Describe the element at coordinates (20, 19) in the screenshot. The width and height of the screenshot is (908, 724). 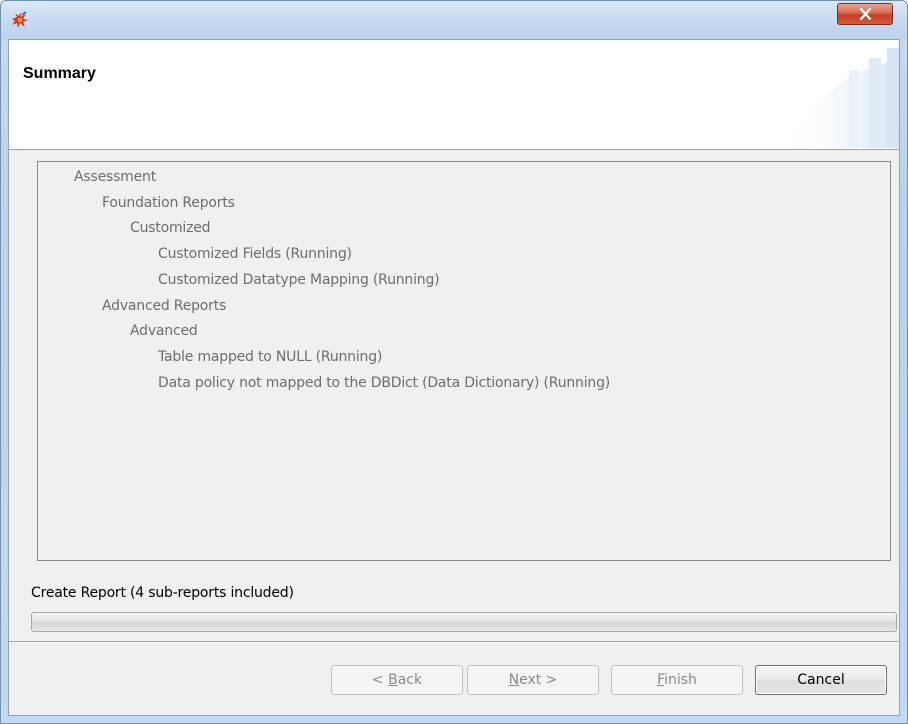
I see `app-flower-icon` at that location.